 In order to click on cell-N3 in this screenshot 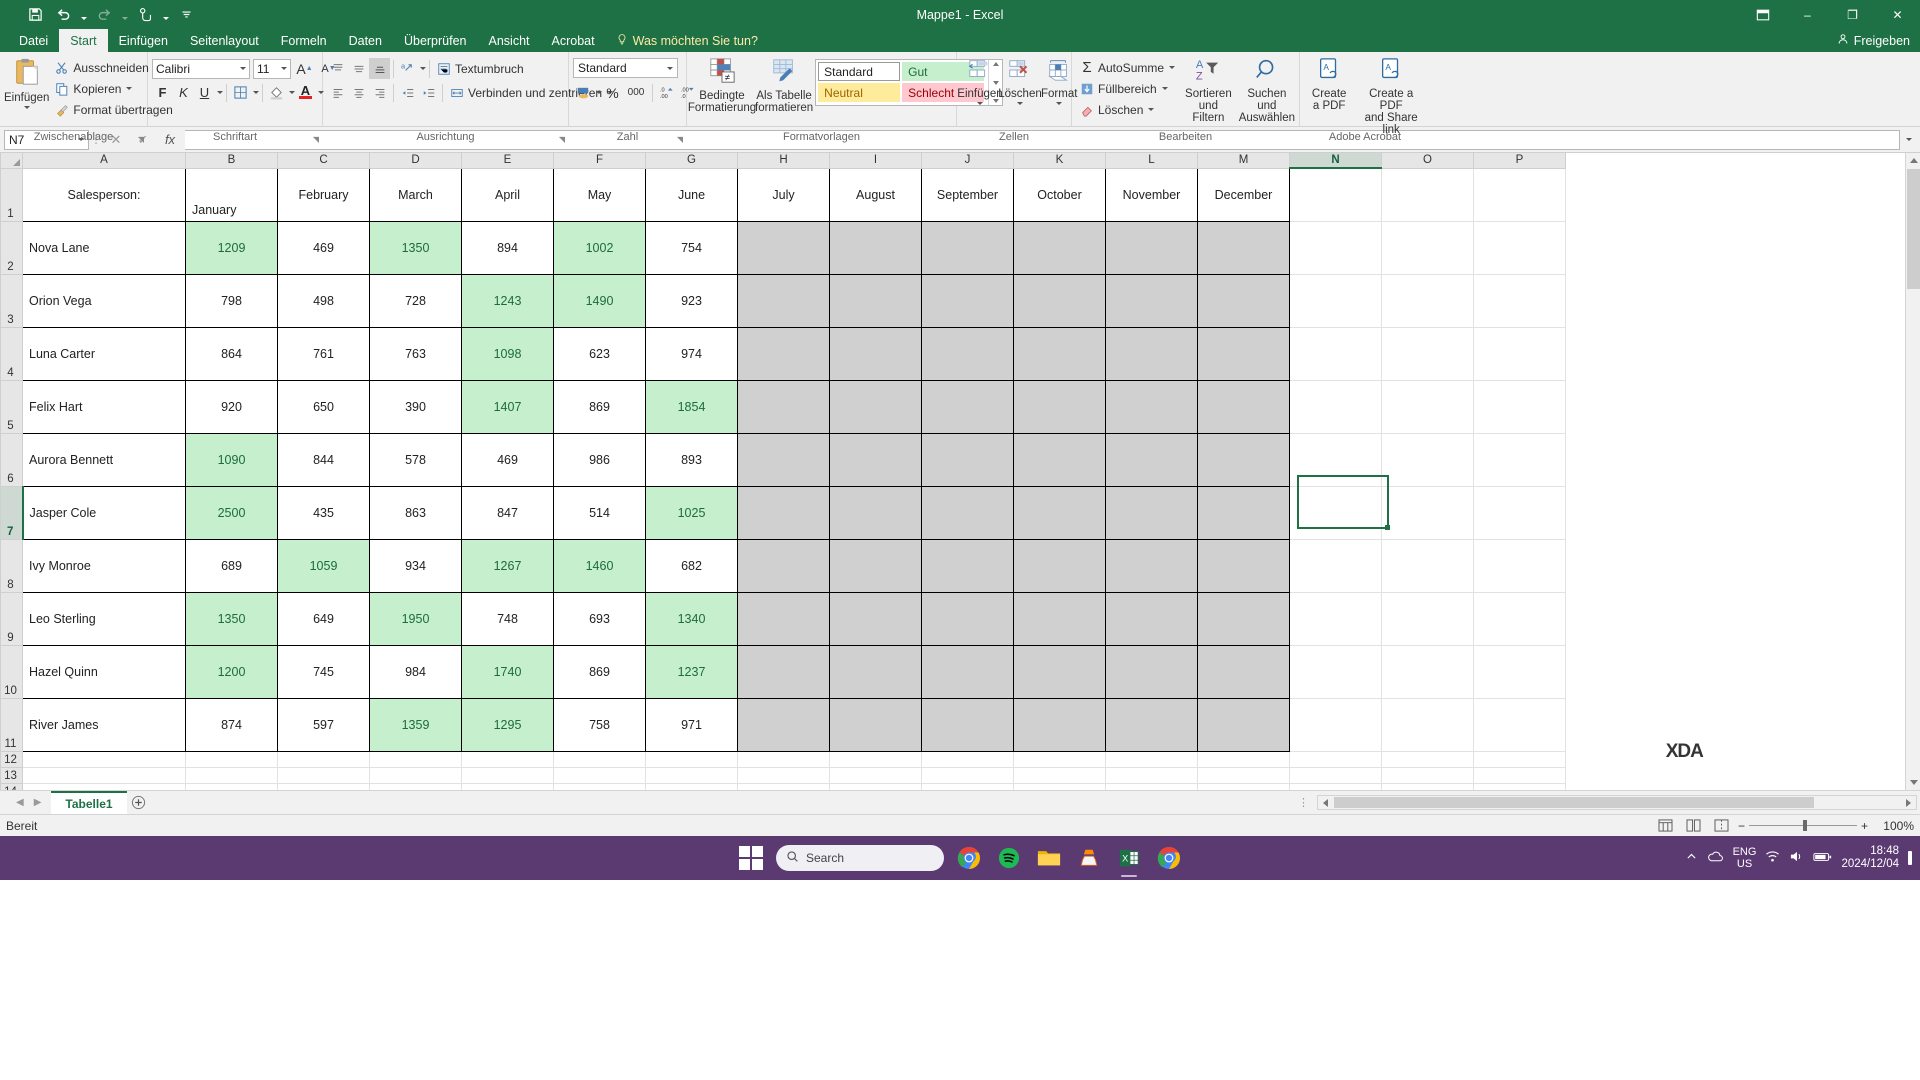, I will do `click(1335, 300)`.